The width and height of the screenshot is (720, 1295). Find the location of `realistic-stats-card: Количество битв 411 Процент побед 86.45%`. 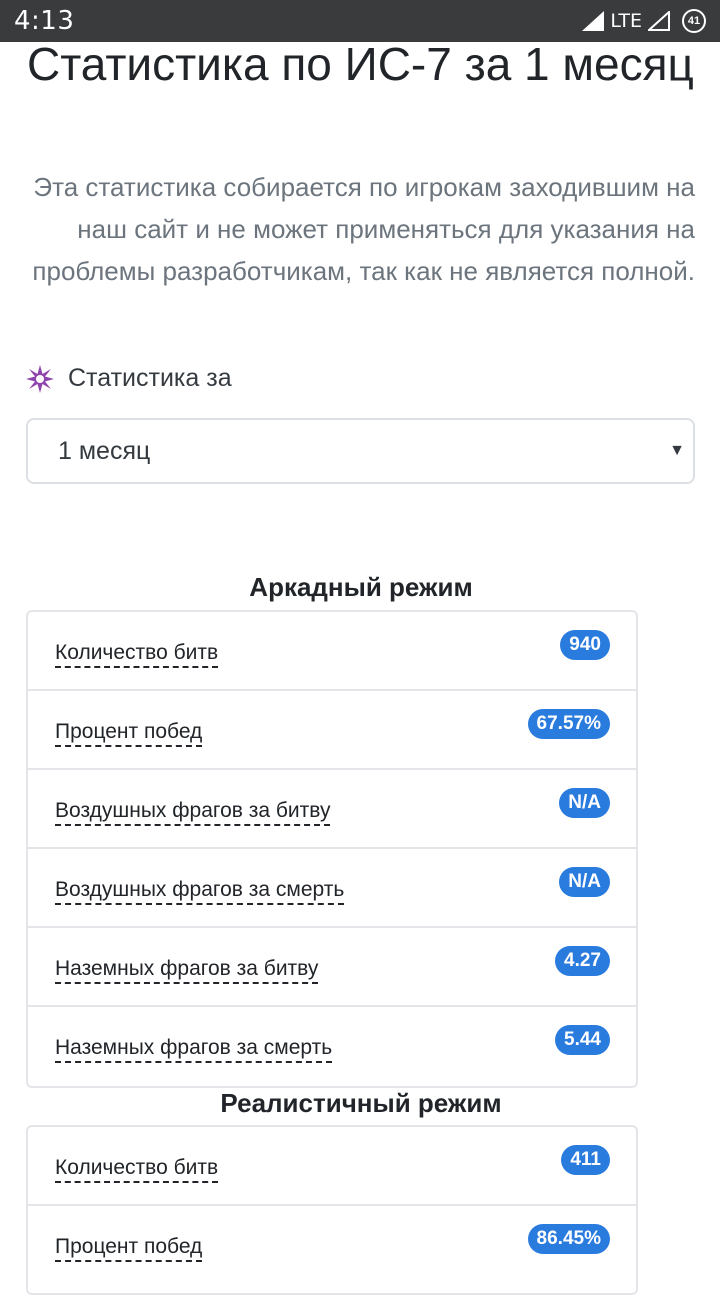

realistic-stats-card: Количество битв 411 Процент побед 86.45% is located at coordinates (332, 1210).